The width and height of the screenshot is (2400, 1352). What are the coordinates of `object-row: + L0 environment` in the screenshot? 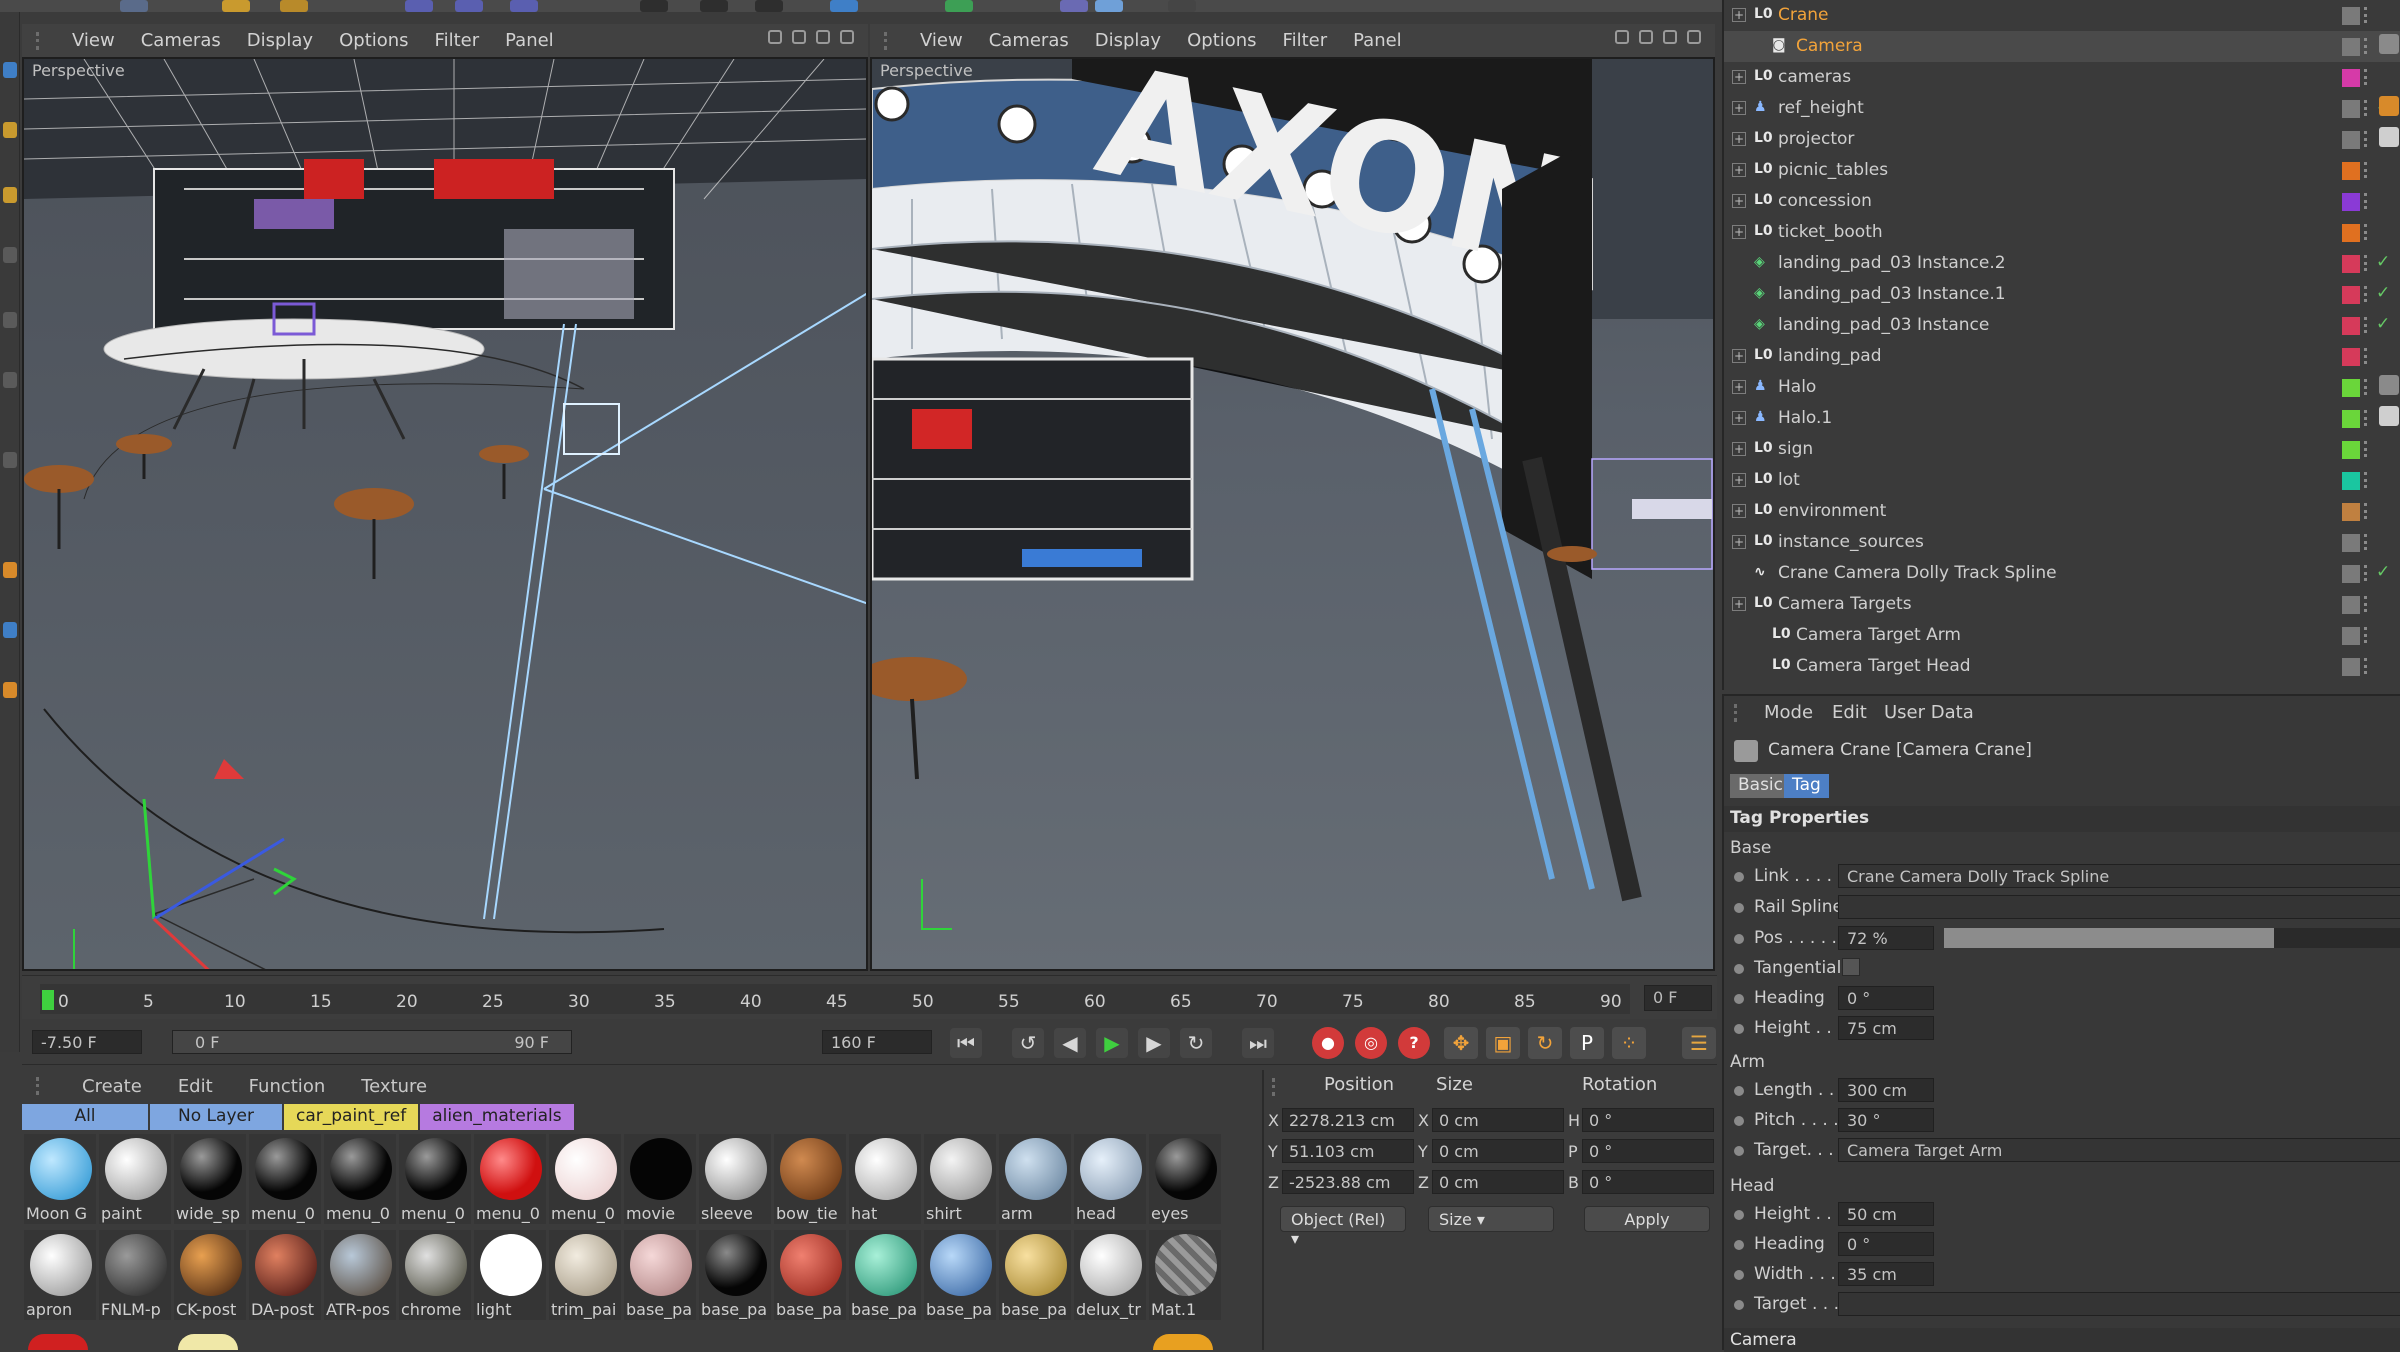 It's located at (2062, 511).